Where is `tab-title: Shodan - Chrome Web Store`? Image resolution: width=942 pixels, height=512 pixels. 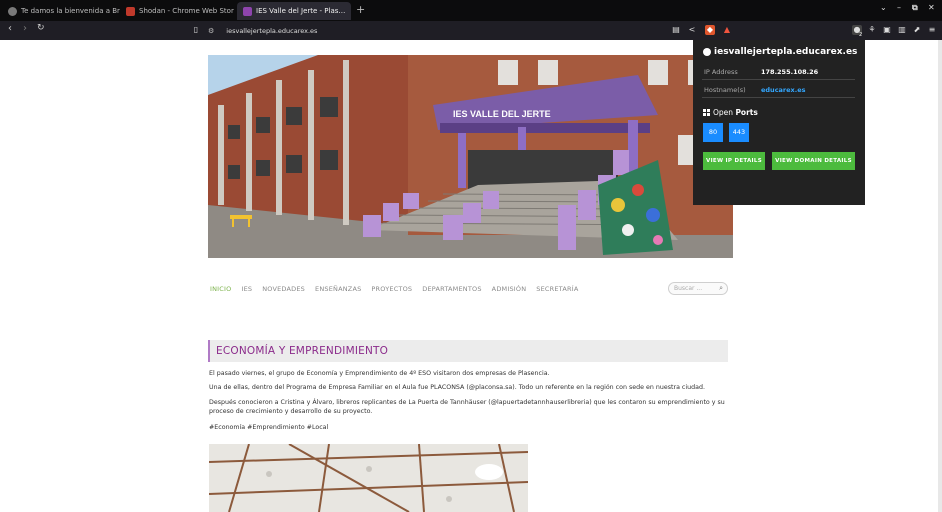 tab-title: Shodan - Chrome Web Store is located at coordinates (186, 11).